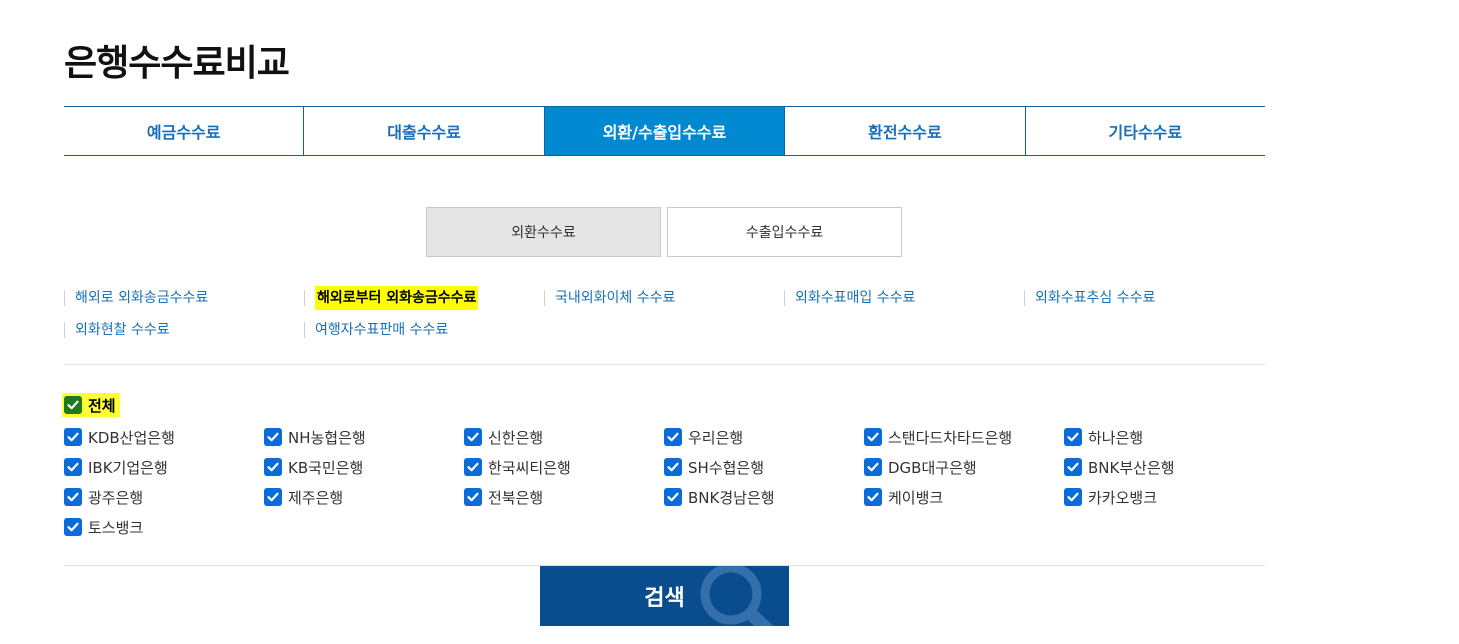 The width and height of the screenshot is (1459, 644). I want to click on bank-label: NH농협은행, so click(327, 437).